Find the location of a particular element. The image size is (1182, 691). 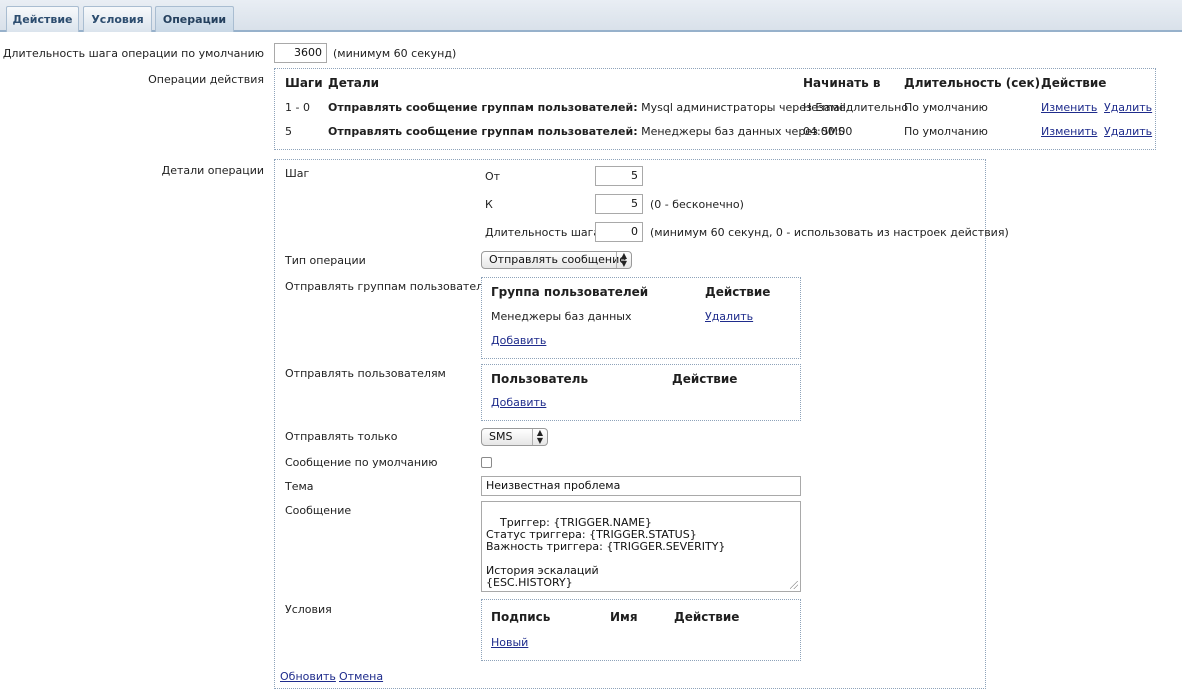

col-steps-header: Шаги is located at coordinates (304, 83).